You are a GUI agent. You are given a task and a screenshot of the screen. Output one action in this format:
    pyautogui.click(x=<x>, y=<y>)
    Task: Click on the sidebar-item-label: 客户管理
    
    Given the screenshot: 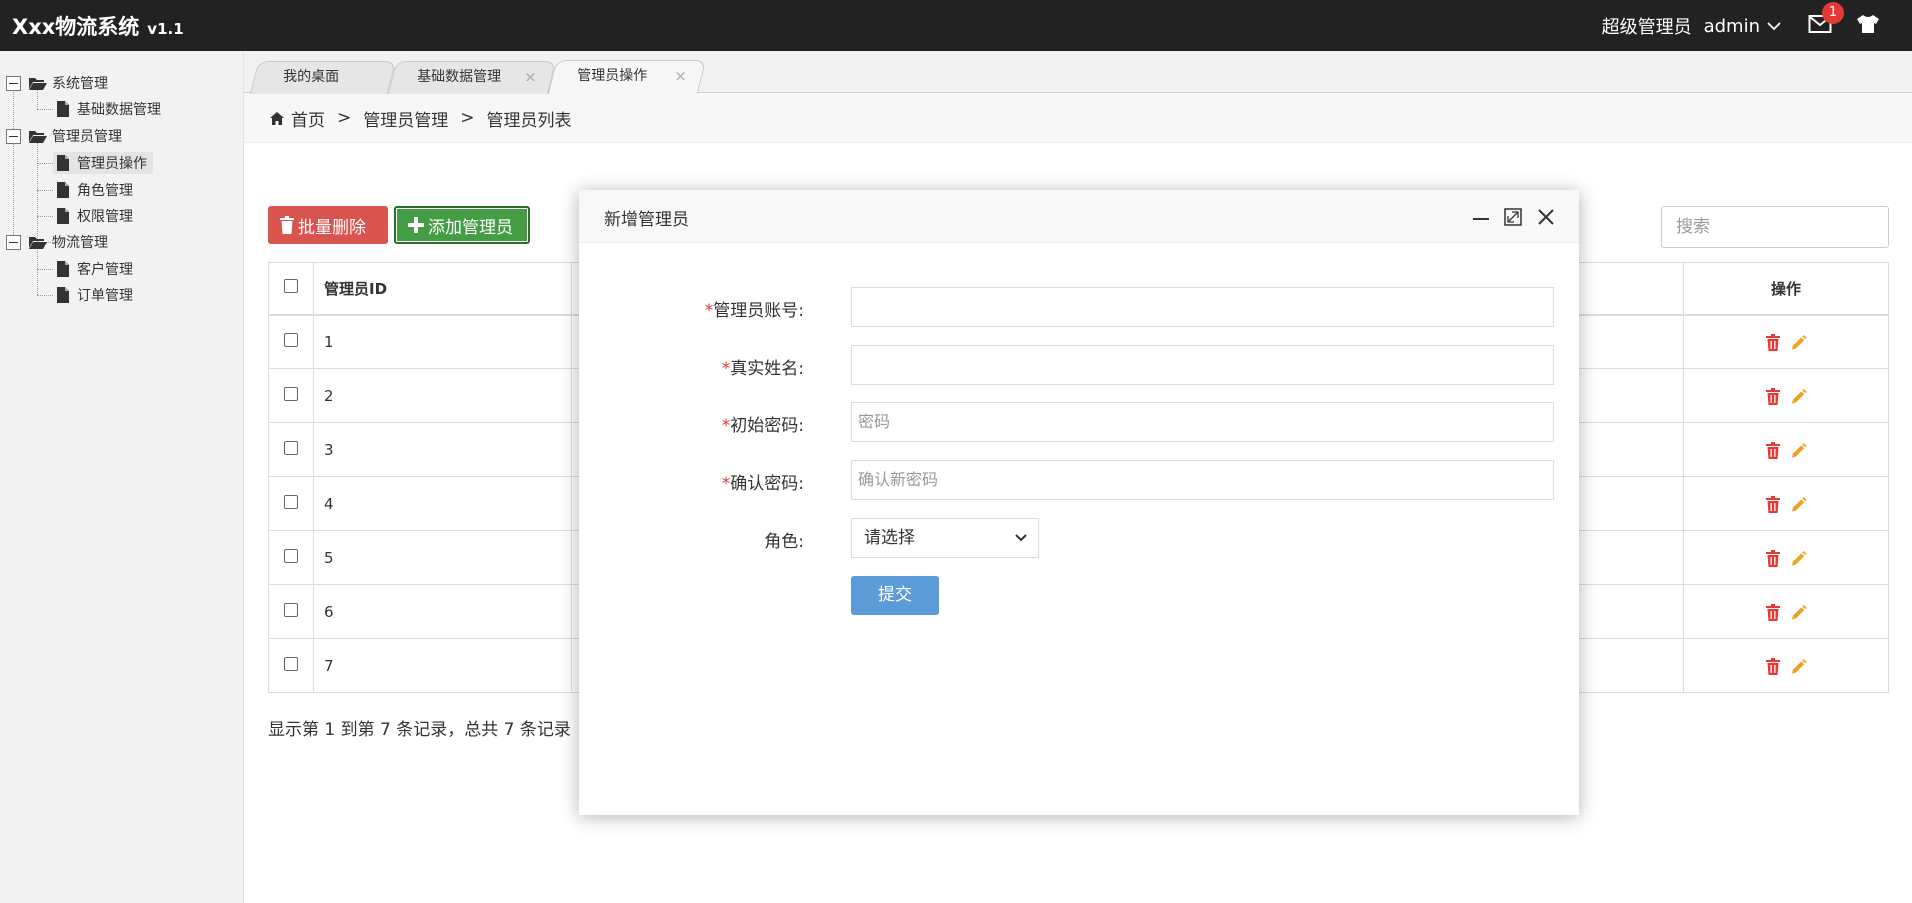 What is the action you would take?
    pyautogui.click(x=105, y=270)
    